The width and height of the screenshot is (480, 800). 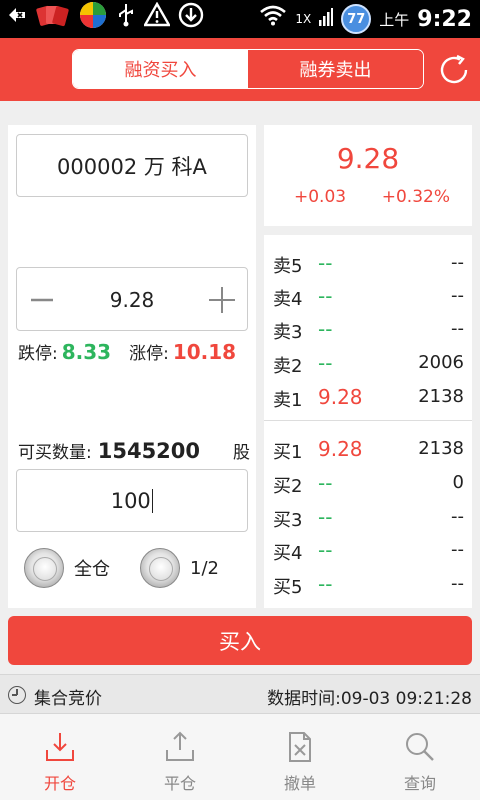 I want to click on ask-row: 卖4 -- --, so click(x=368, y=297).